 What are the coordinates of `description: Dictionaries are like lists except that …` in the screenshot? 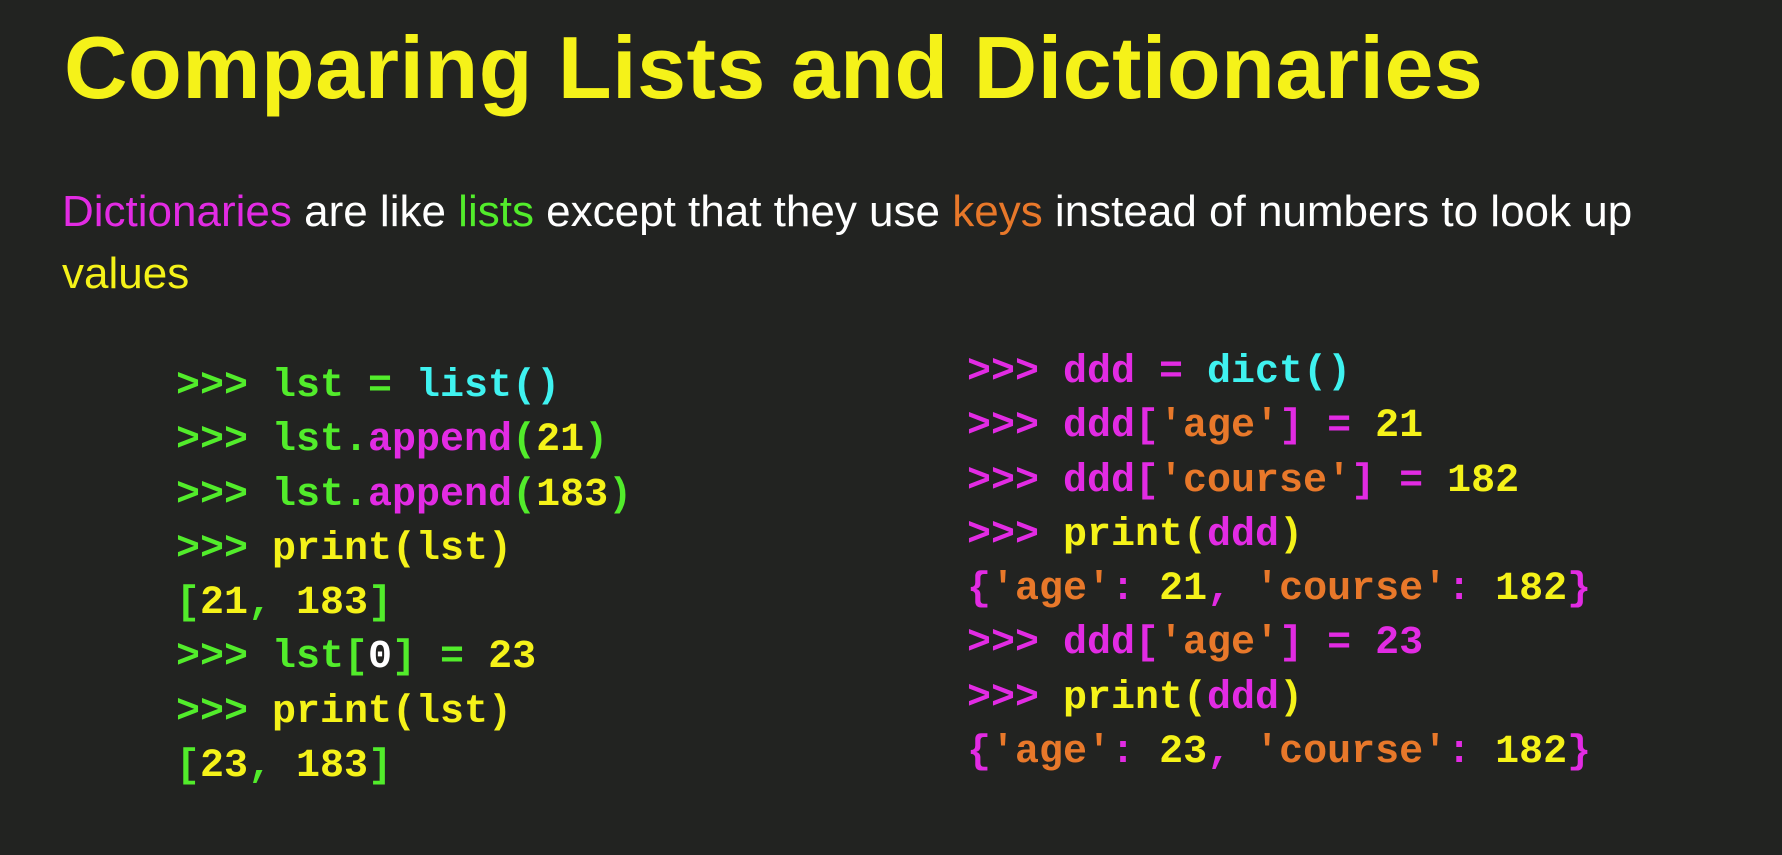 It's located at (862, 243).